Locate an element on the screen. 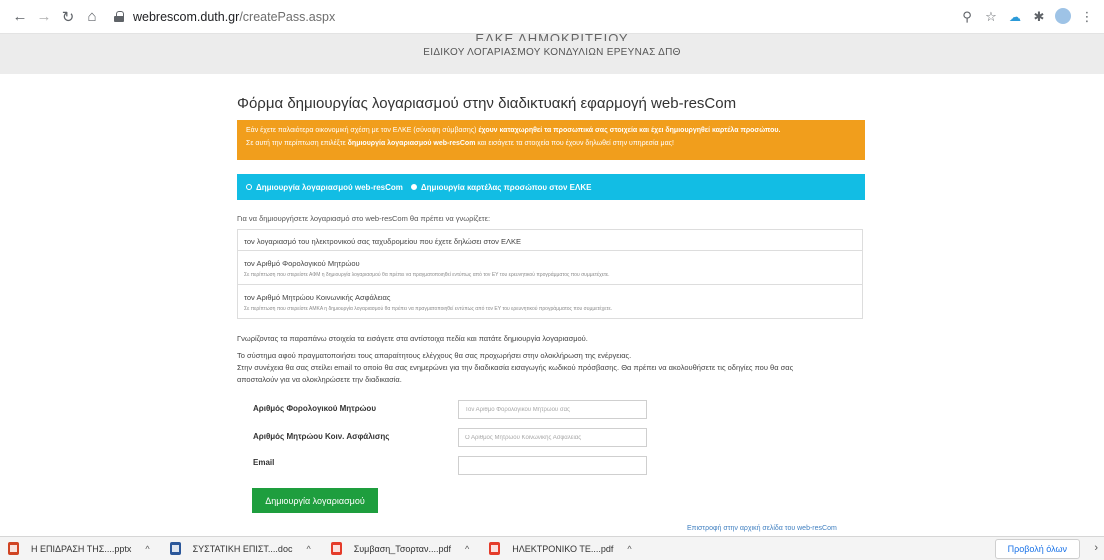  download-item: Η ΕΠΙΔΡΑΣΗ ΤΗΣ....pptx ^ is located at coordinates (79, 548).